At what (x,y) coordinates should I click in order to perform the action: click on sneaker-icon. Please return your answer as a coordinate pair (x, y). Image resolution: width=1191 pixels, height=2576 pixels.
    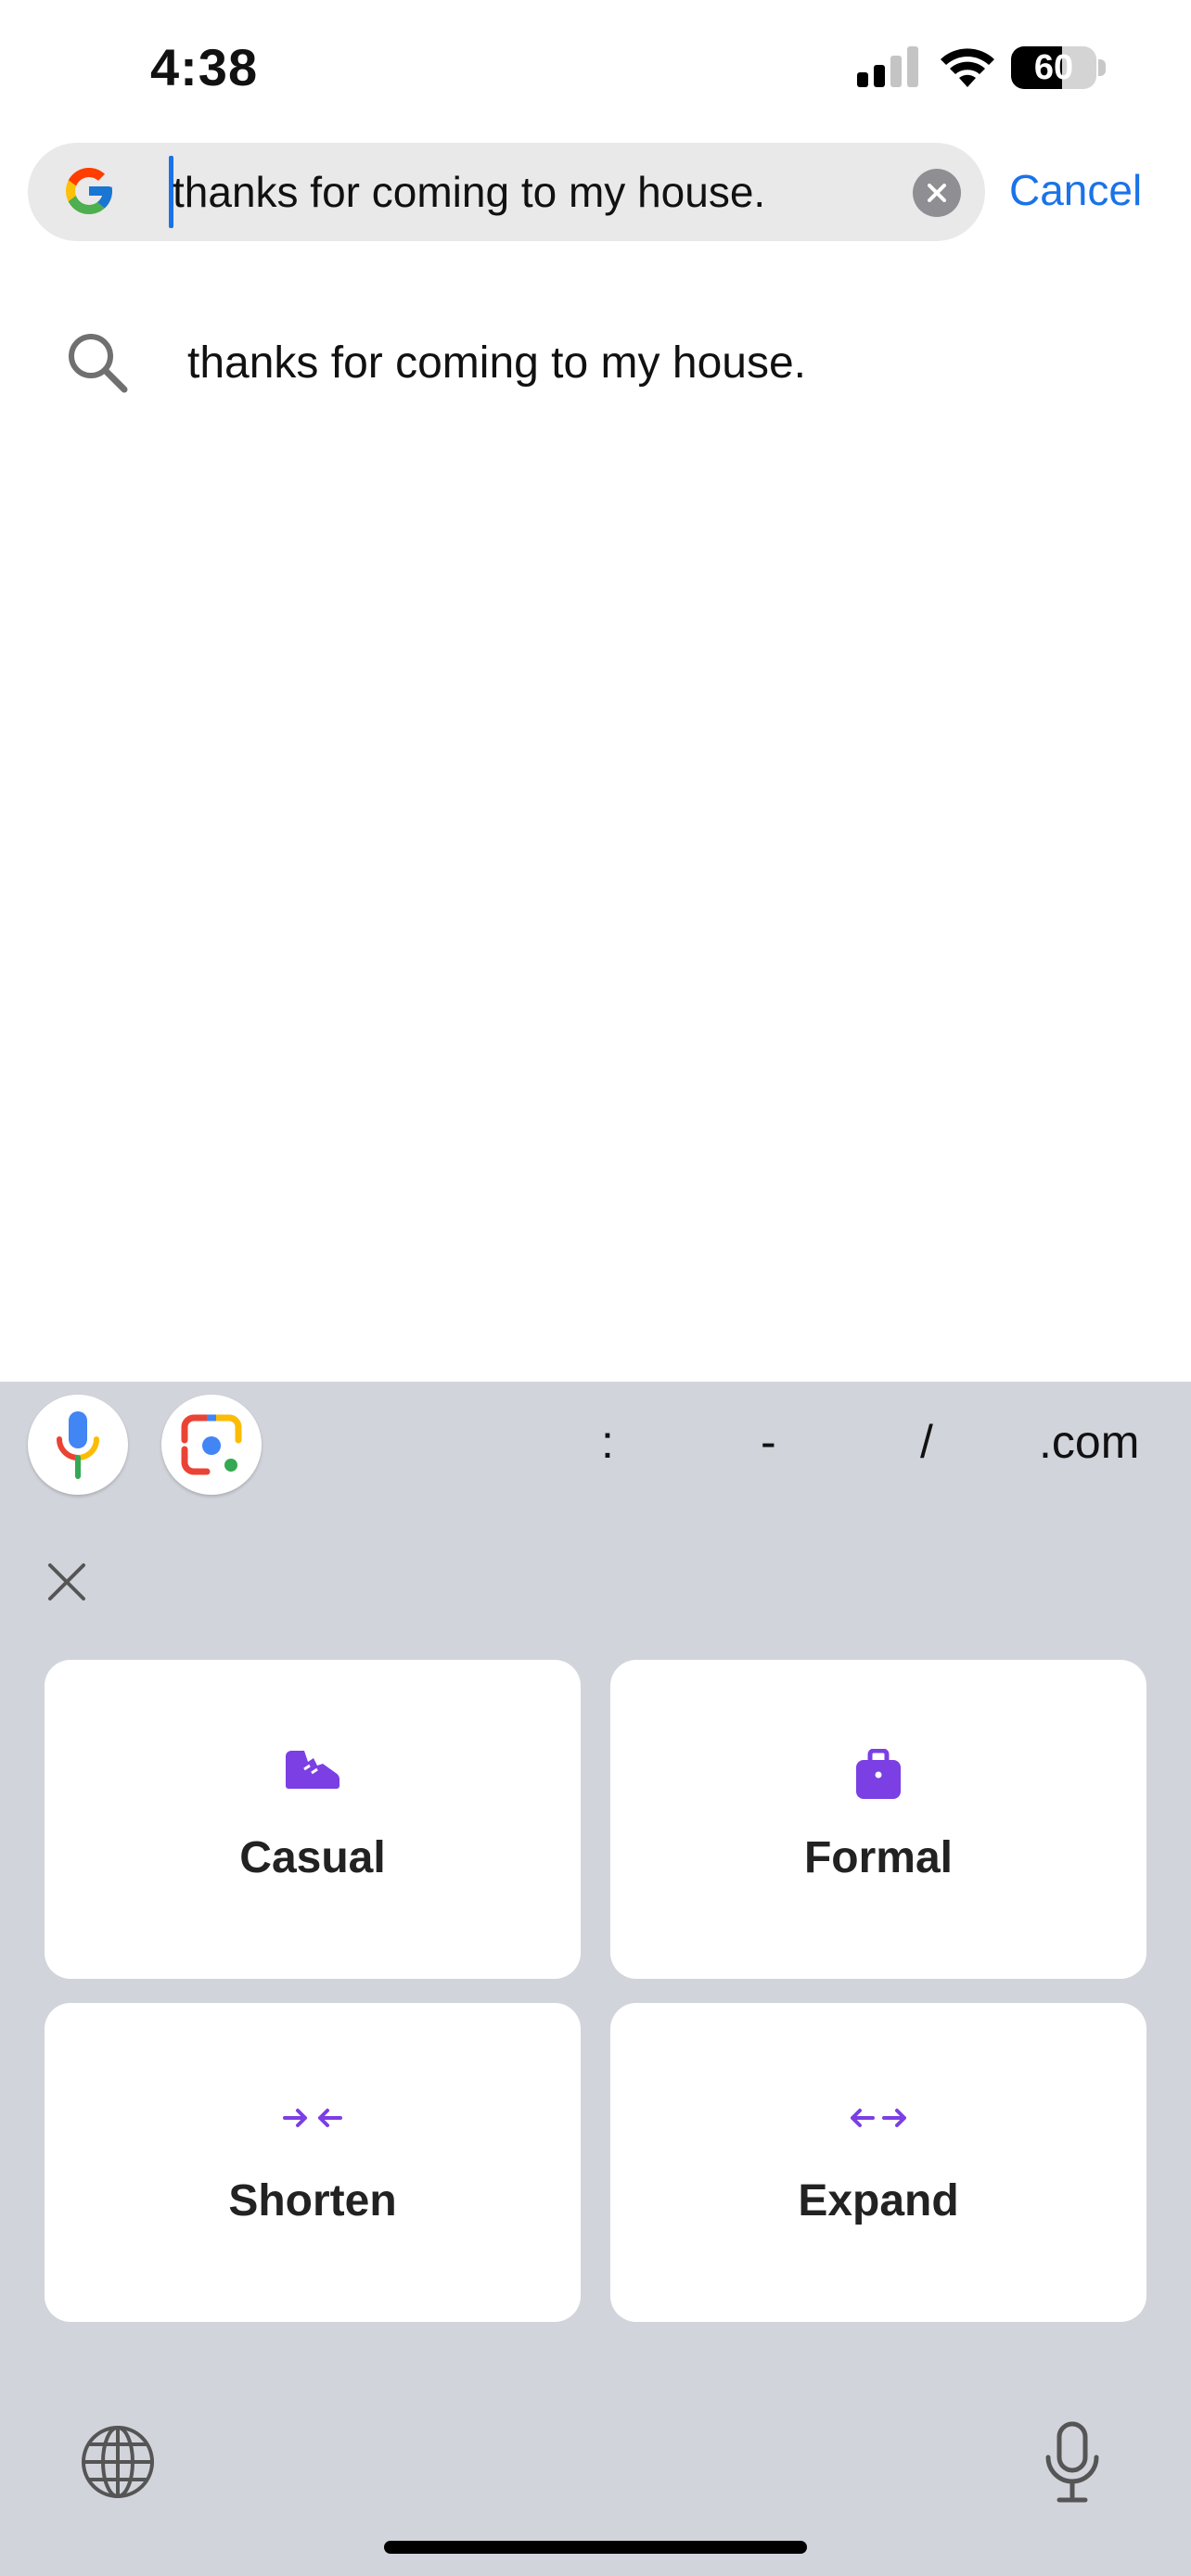
    Looking at the image, I should click on (313, 1770).